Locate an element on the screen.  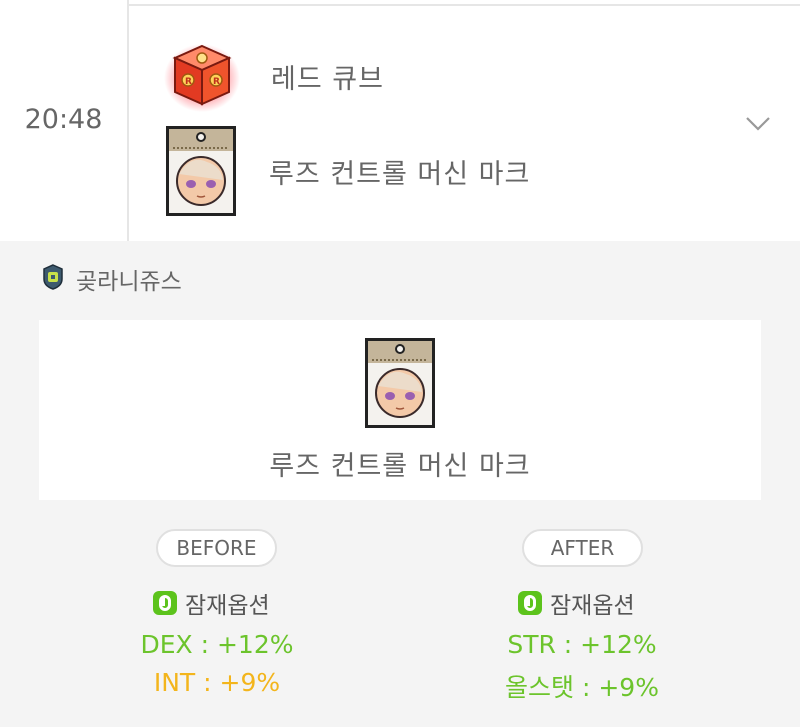
before-potential-header: 잠재옵션 is located at coordinates (211, 603).